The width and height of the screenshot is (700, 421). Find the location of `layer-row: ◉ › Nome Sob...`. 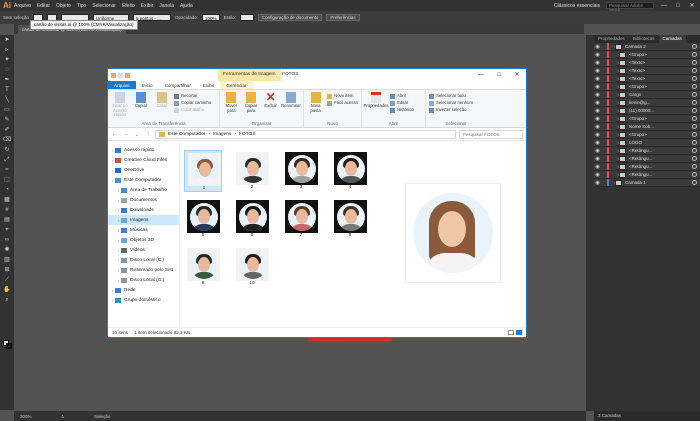

layer-row: ◉ › Nome Sob... is located at coordinates (647, 127).